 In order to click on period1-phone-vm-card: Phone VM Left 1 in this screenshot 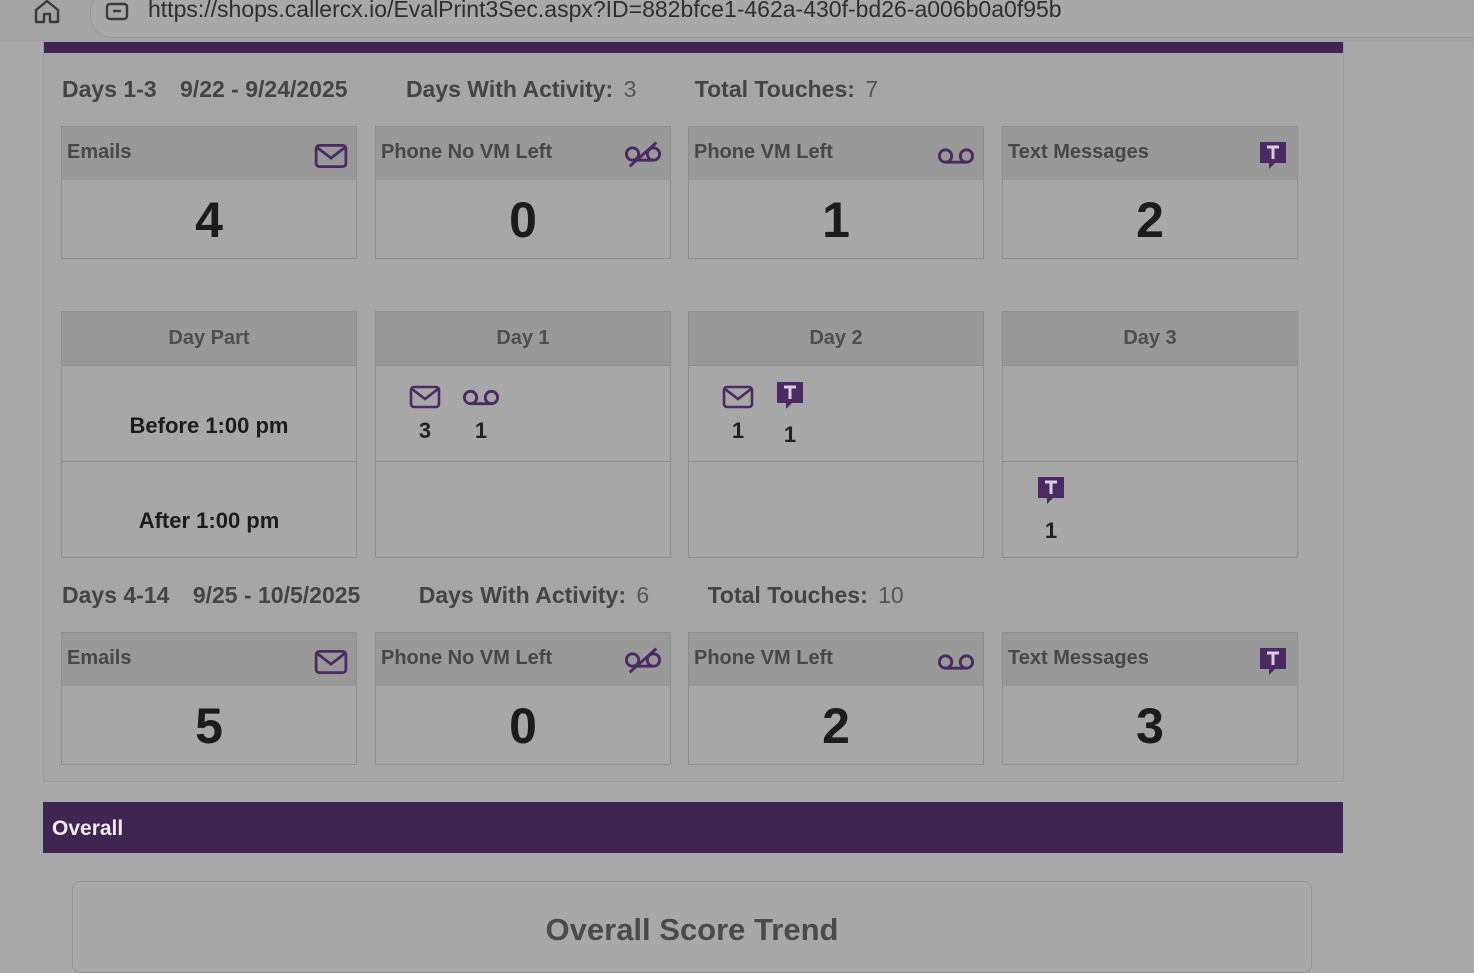, I will do `click(836, 192)`.